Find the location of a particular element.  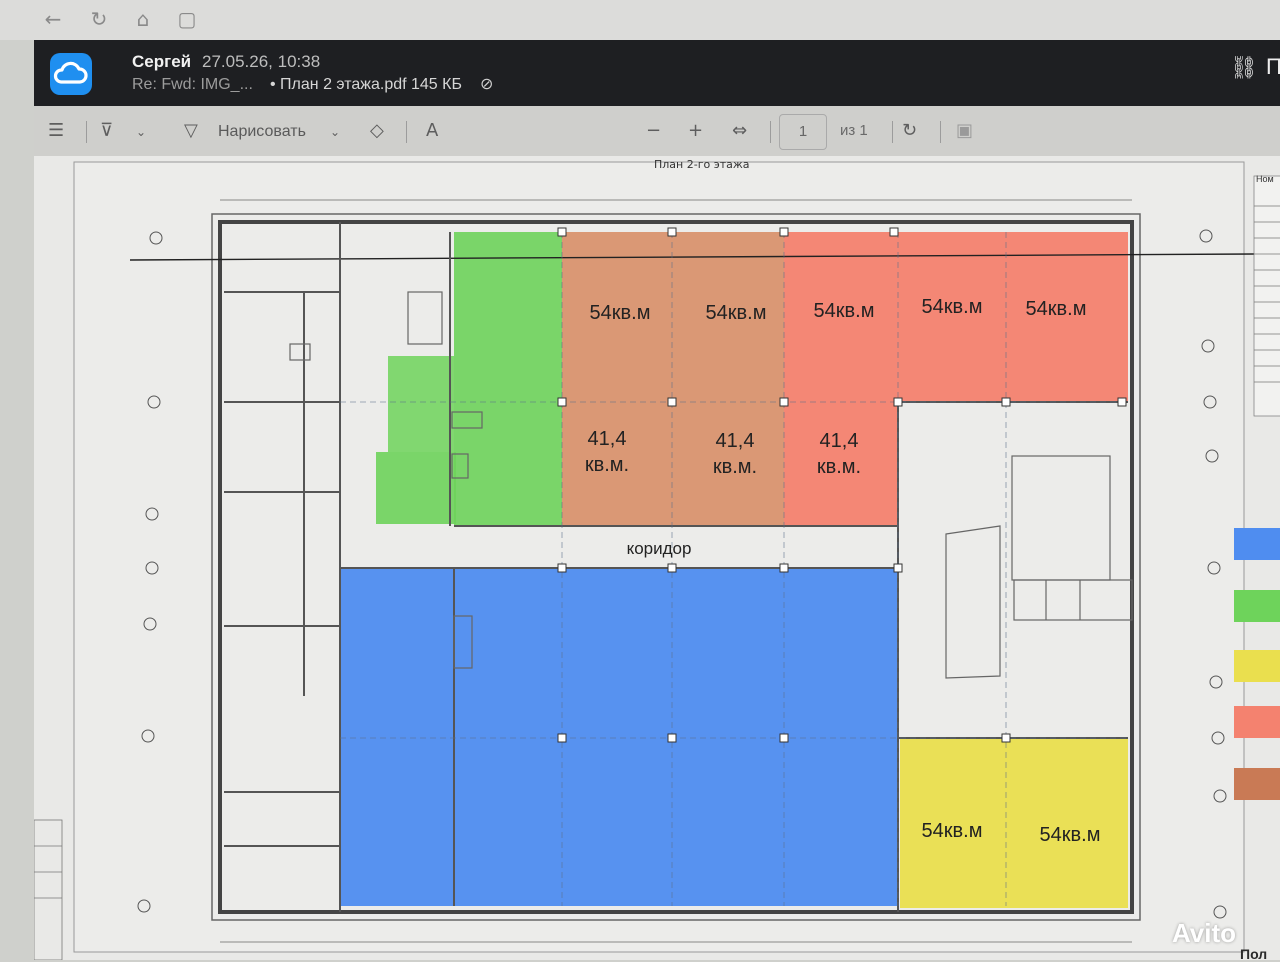

avito-watermark: Avito is located at coordinates (1204, 933).